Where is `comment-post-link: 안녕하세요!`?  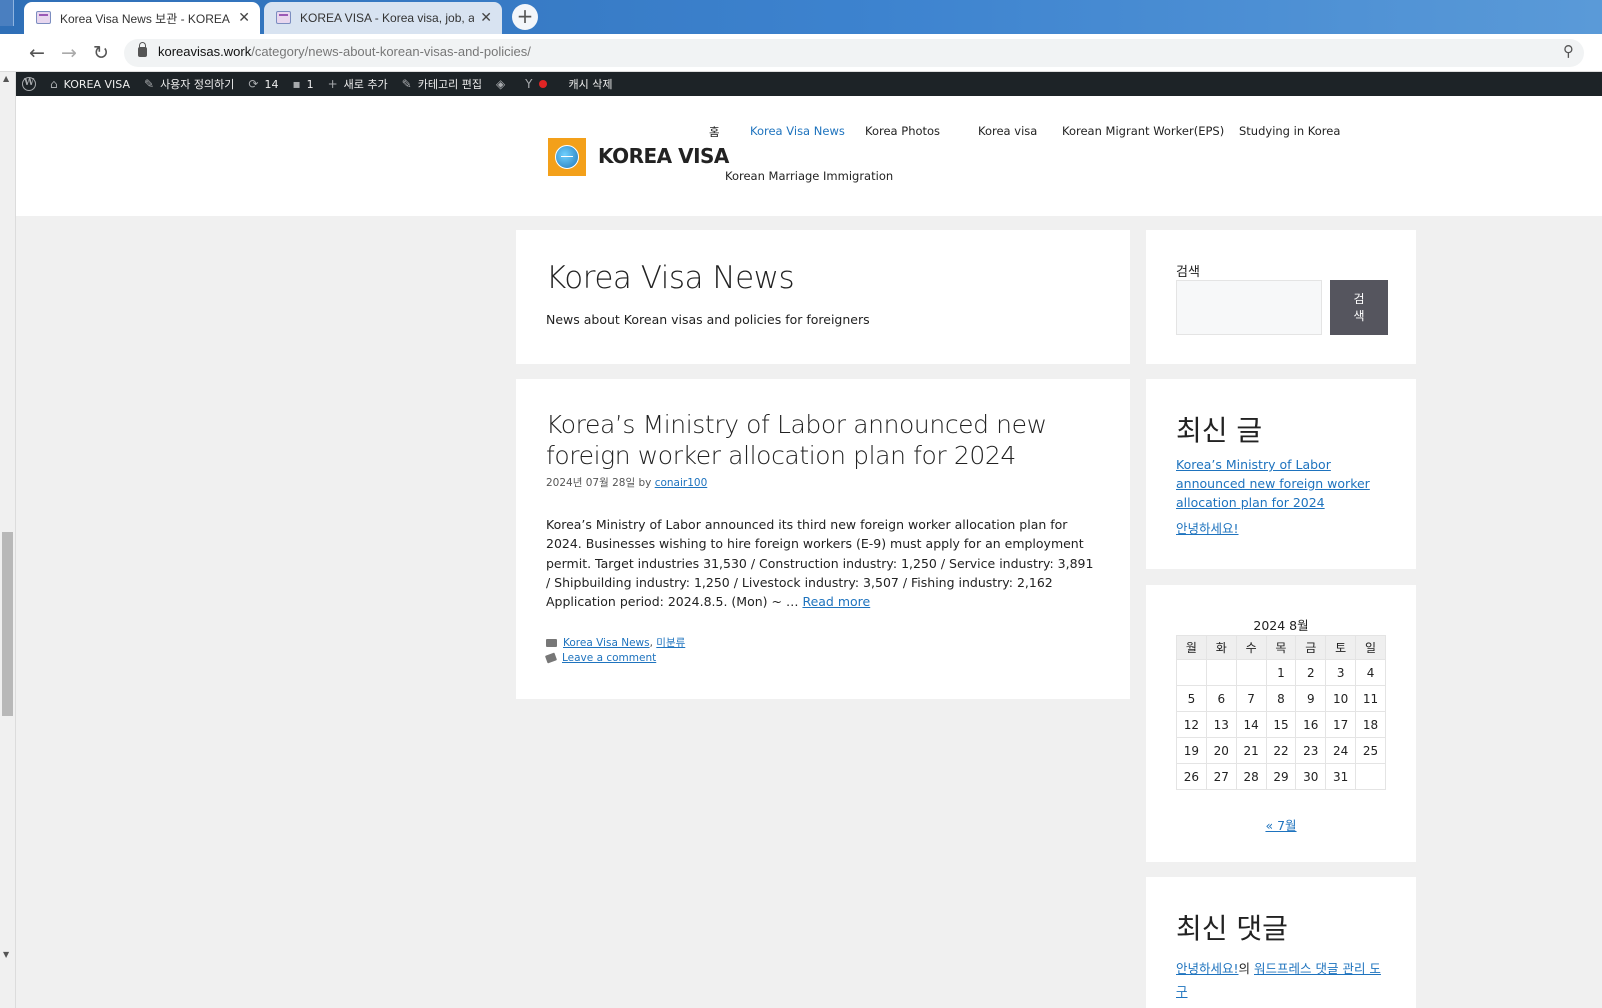 comment-post-link: 안녕하세요! is located at coordinates (1207, 968).